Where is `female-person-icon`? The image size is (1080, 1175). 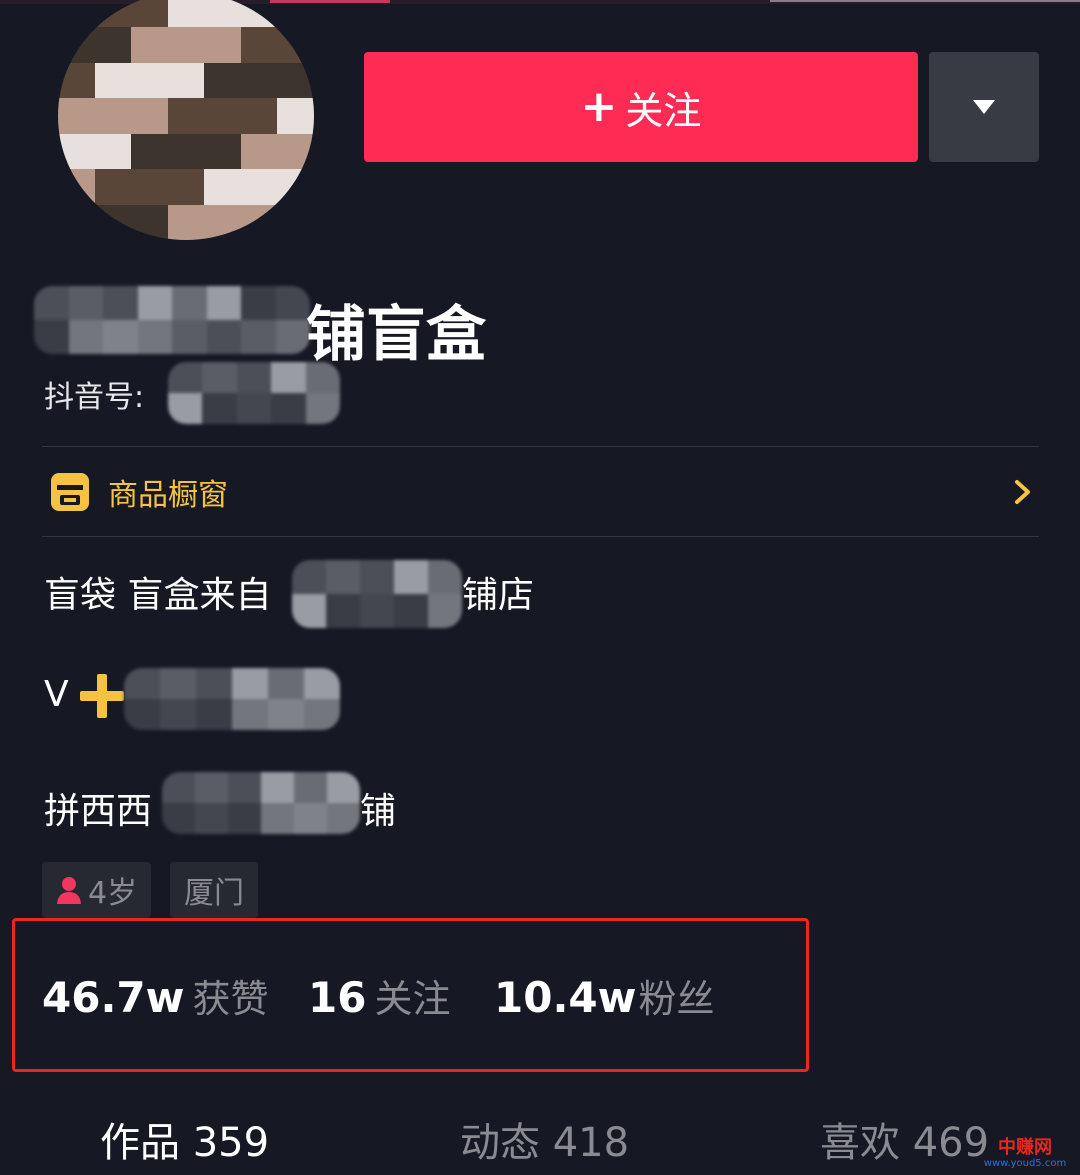
female-person-icon is located at coordinates (69, 890).